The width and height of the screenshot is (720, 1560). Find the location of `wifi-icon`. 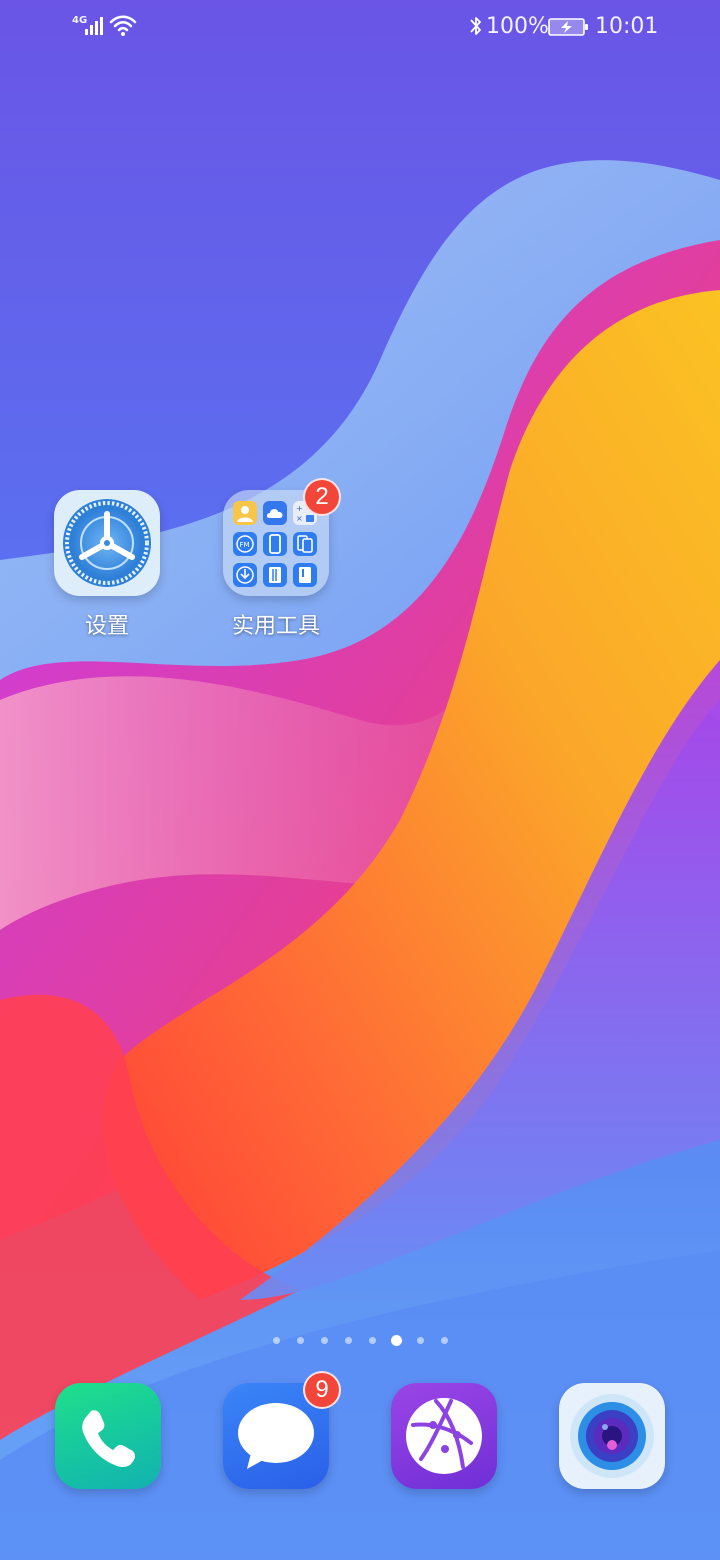

wifi-icon is located at coordinates (123, 25).